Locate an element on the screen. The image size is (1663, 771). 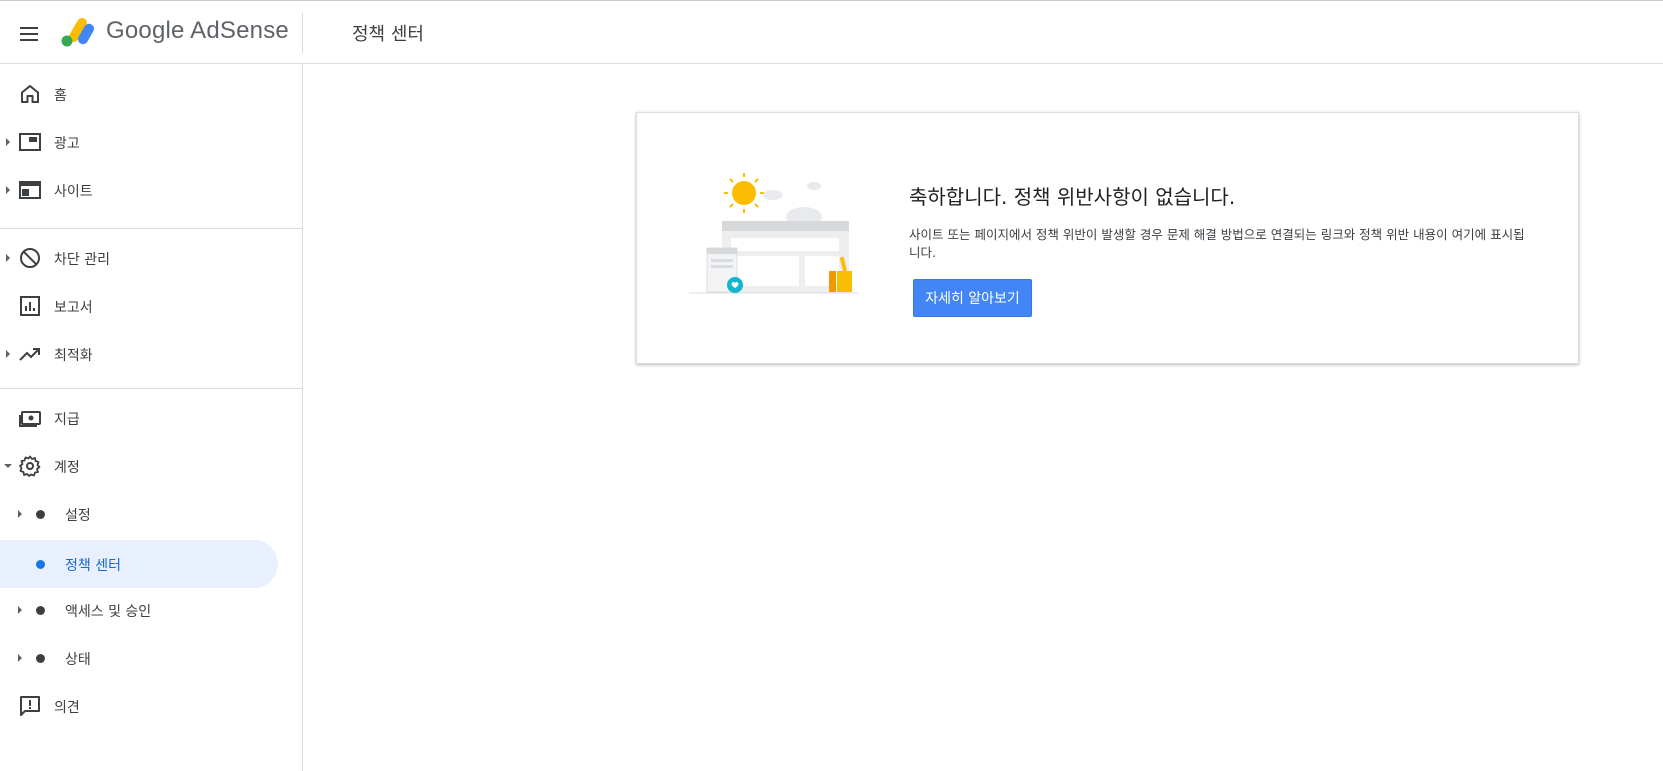
block-icon is located at coordinates (30, 258).